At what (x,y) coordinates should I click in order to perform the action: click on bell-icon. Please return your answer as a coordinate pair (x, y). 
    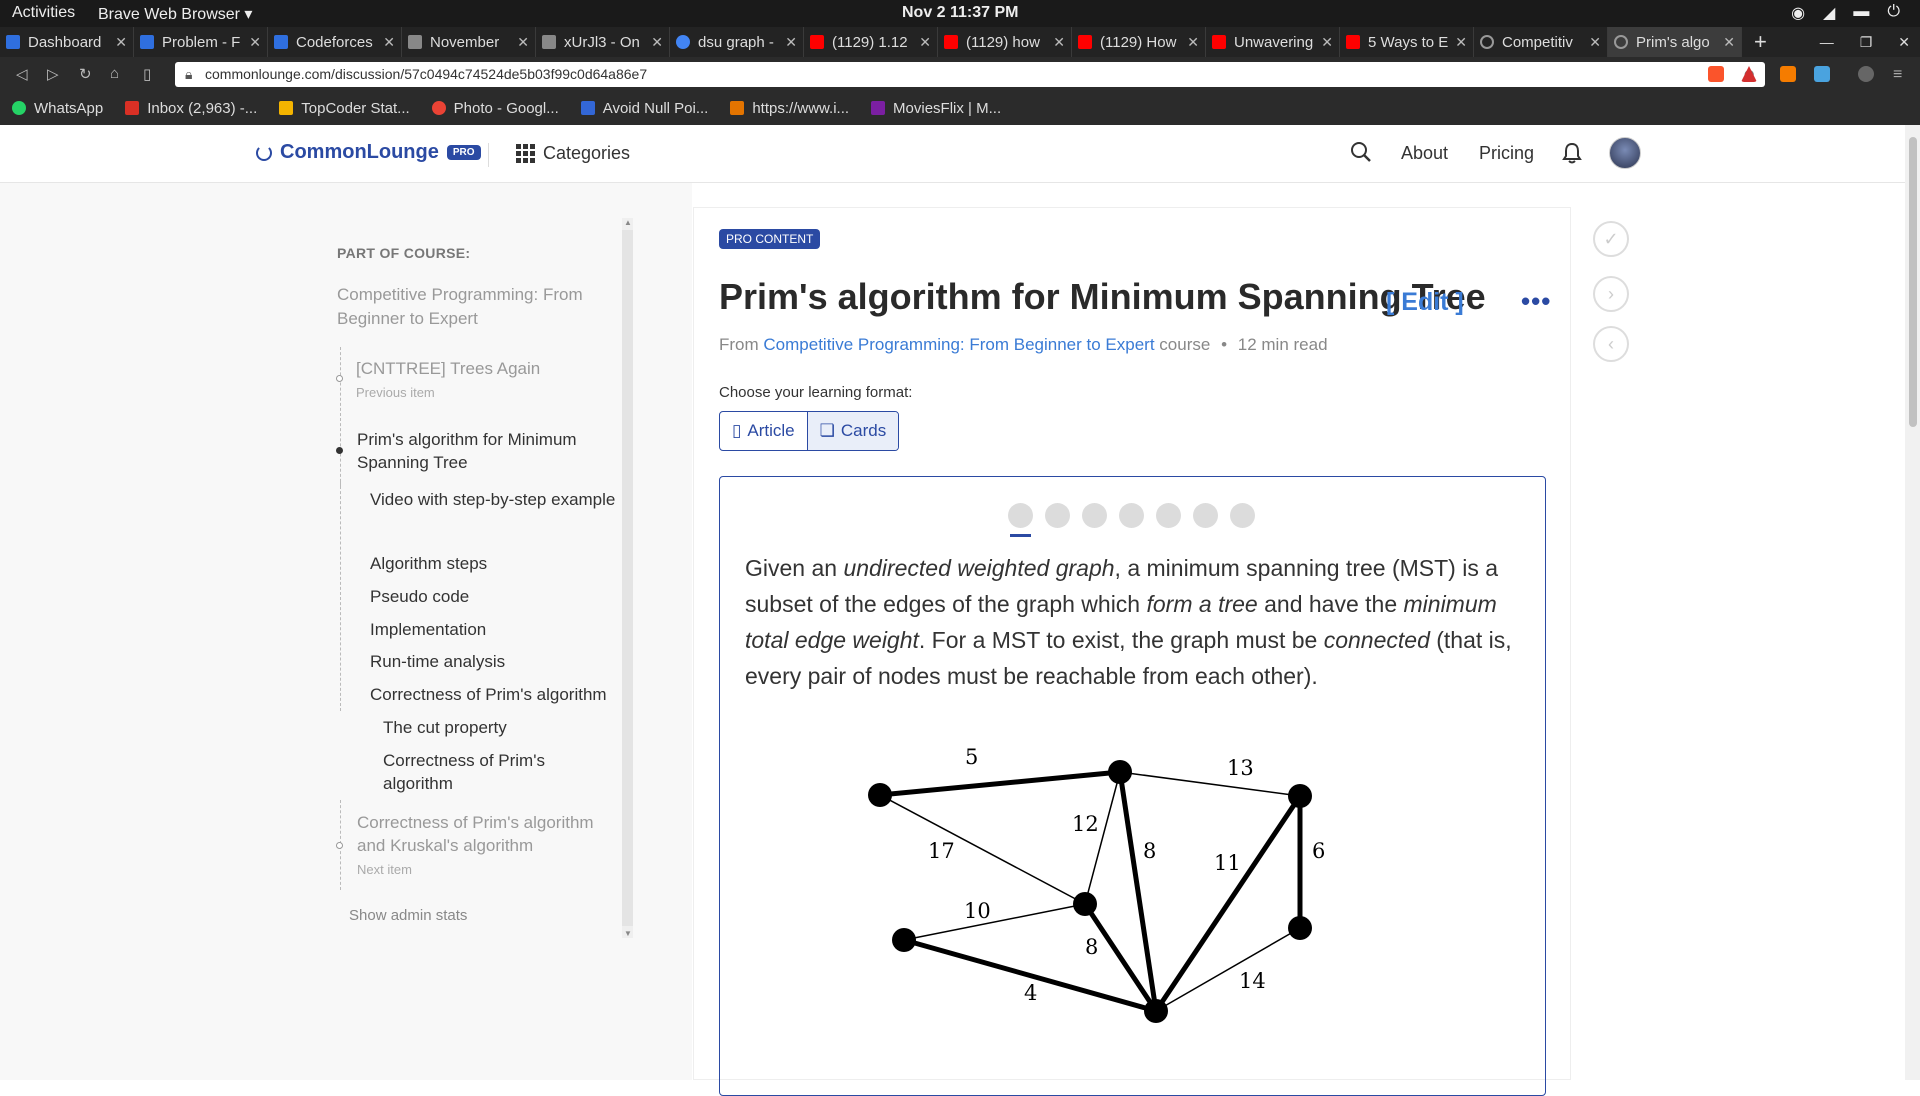
    Looking at the image, I should click on (1572, 155).